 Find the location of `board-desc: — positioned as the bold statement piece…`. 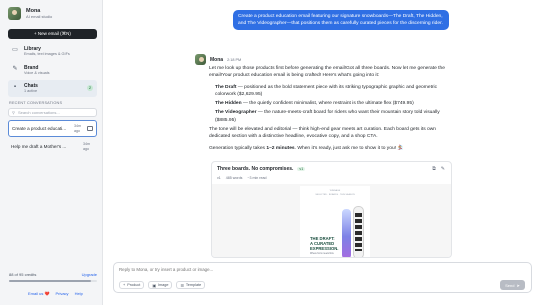

board-desc: — positioned as the bold statement piece… is located at coordinates (326, 90).